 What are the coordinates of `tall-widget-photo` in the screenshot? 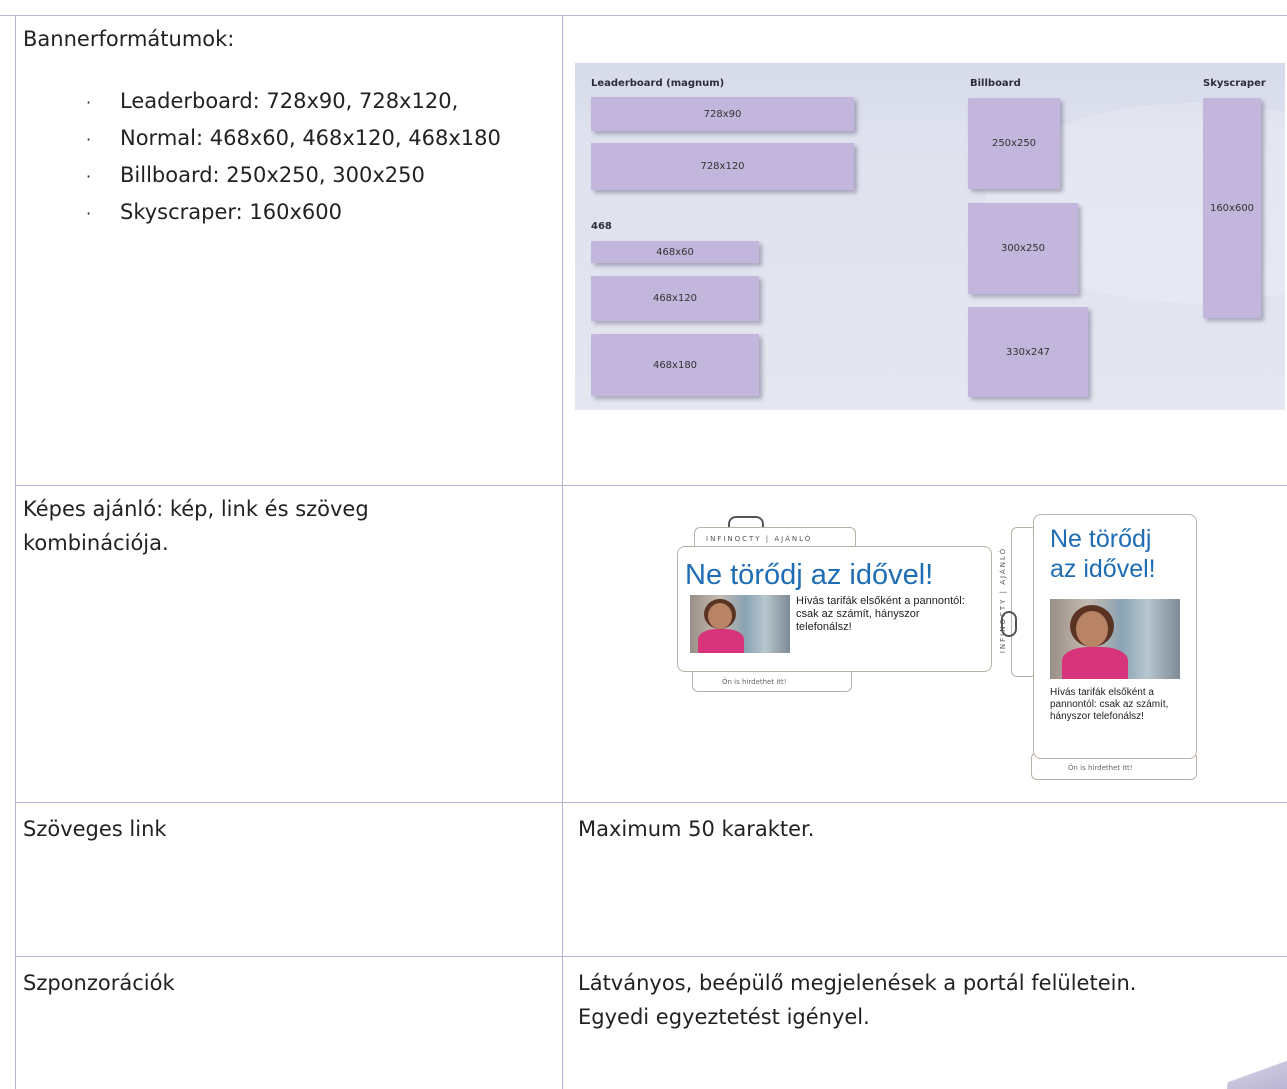 It's located at (1115, 639).